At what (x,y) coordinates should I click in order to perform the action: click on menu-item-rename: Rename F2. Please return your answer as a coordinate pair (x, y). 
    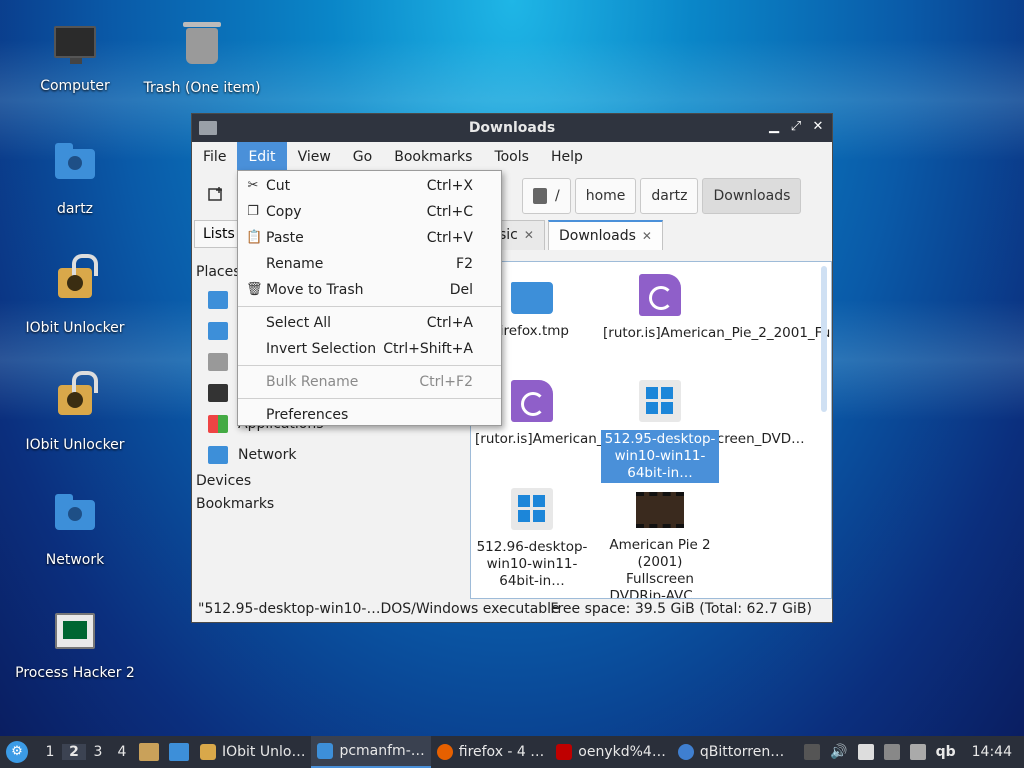
    Looking at the image, I should click on (369, 264).